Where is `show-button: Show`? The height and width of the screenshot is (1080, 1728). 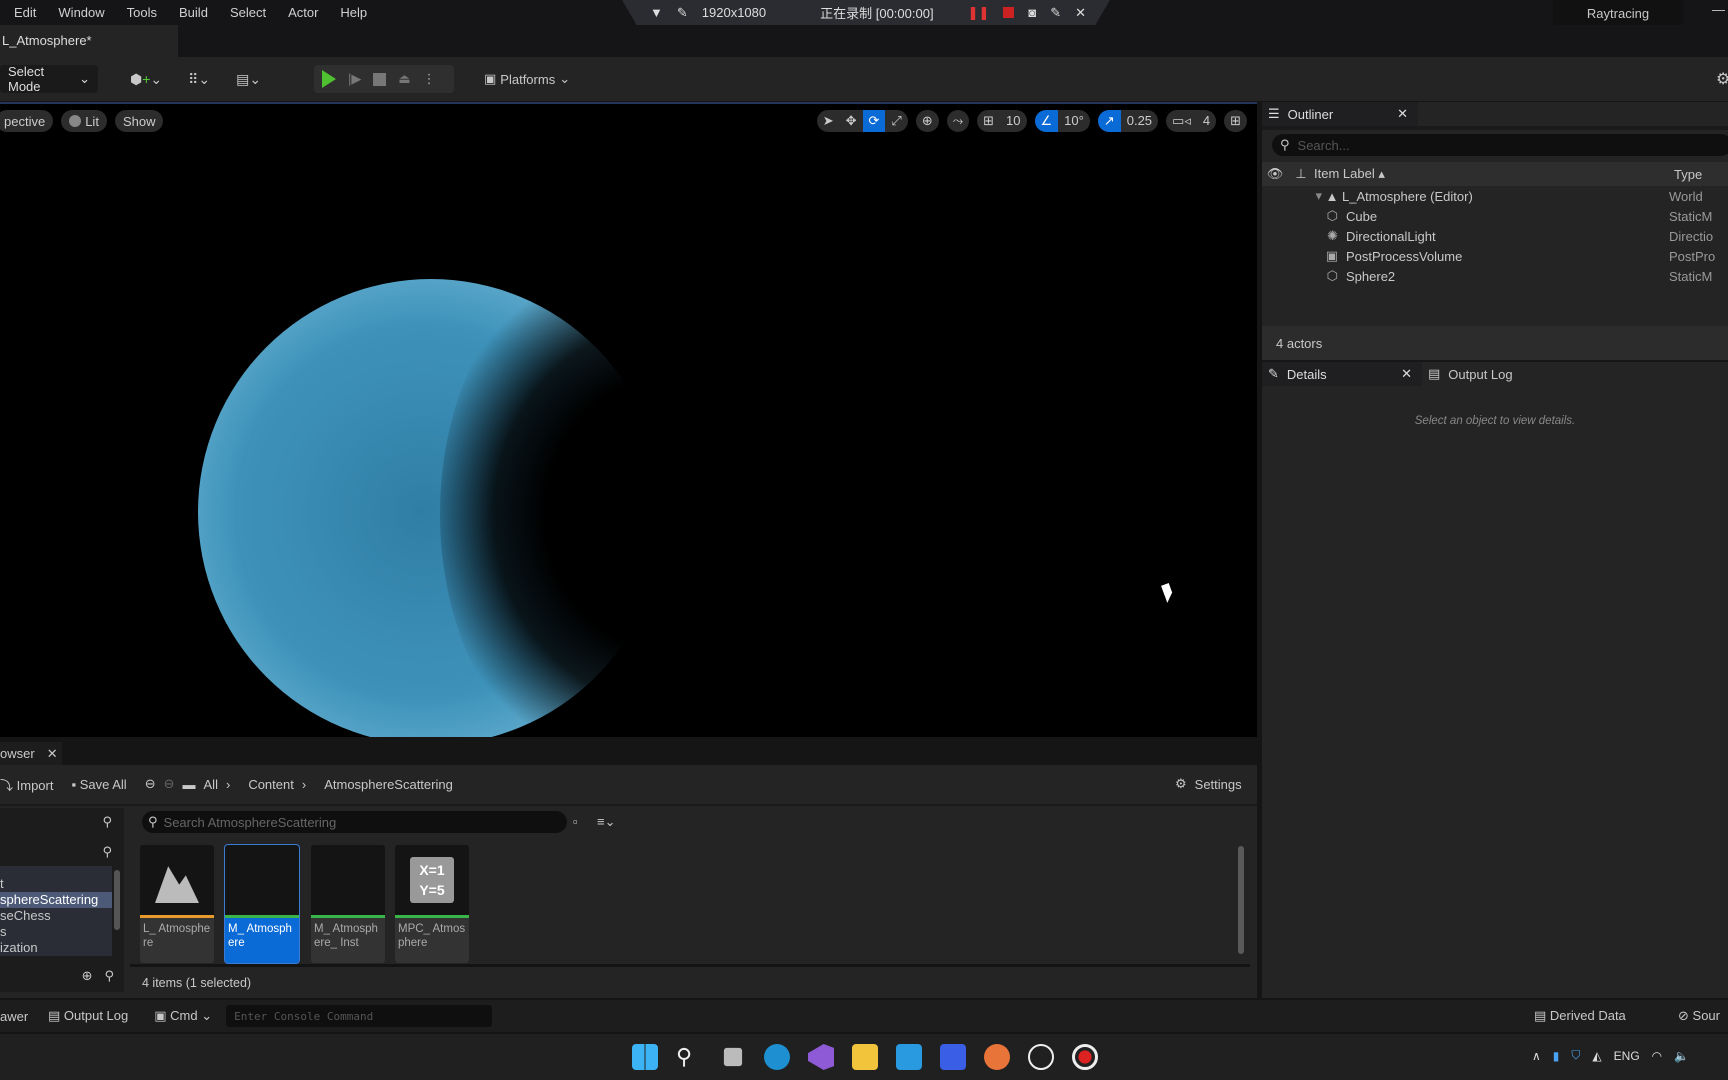
show-button: Show is located at coordinates (139, 121).